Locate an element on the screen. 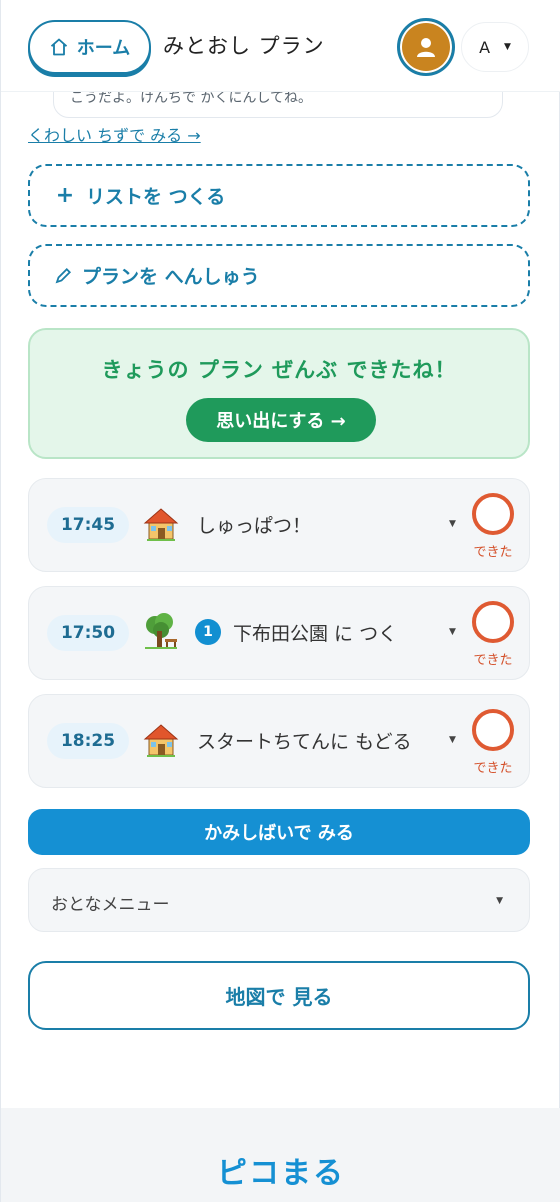 Image resolution: width=560 pixels, height=1202 pixels. time-pill: 17:50 is located at coordinates (88, 633).